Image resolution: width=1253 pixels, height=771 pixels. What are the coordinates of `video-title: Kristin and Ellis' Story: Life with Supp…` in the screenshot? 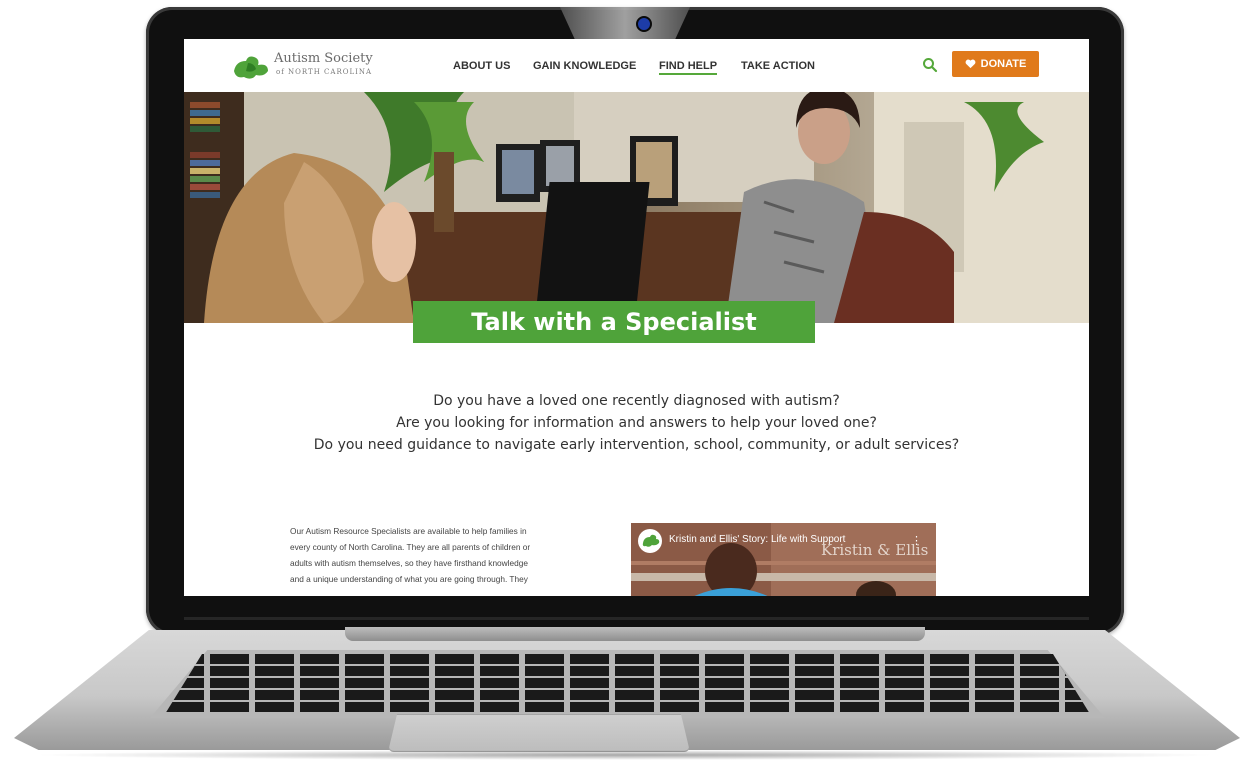 It's located at (757, 539).